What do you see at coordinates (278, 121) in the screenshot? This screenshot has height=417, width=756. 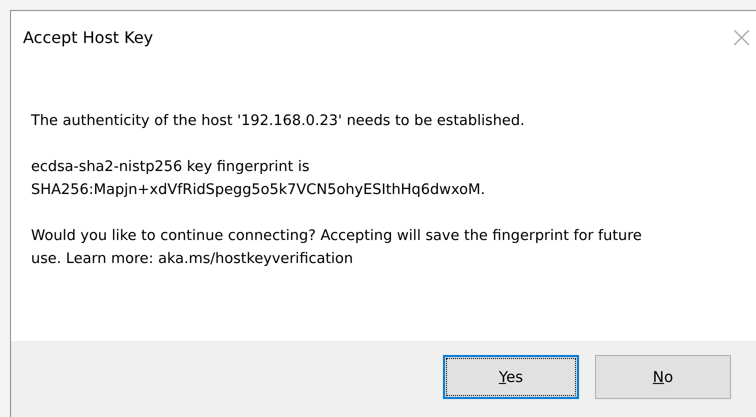 I see `message-text: The authenticity of the host '192.168.0.23' needs to be established.` at bounding box center [278, 121].